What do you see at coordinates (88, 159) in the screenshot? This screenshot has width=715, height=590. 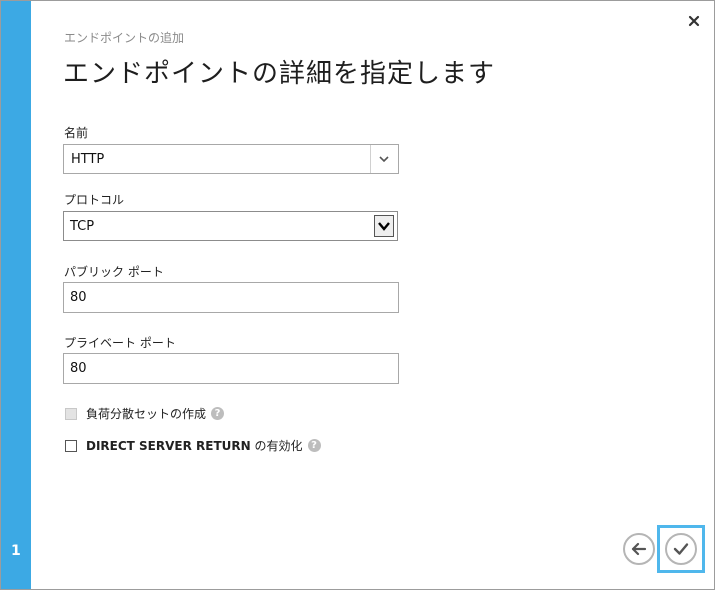 I see `name-value: HTTP` at bounding box center [88, 159].